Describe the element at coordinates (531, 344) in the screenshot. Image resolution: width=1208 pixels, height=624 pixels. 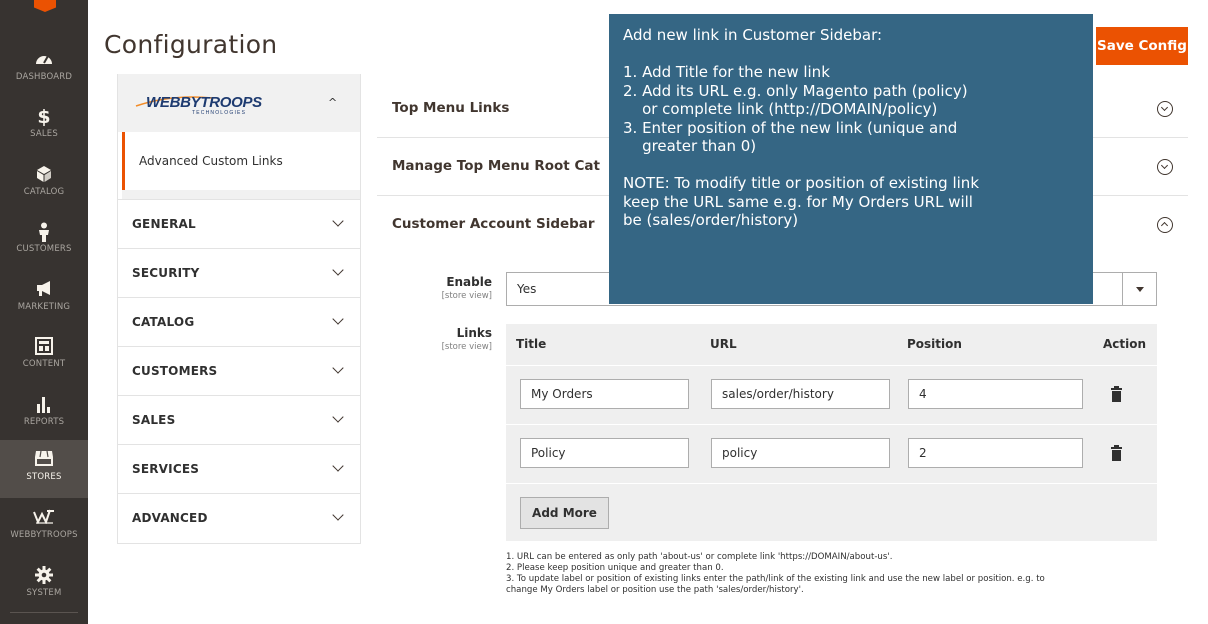
I see `column-title: Title` at that location.